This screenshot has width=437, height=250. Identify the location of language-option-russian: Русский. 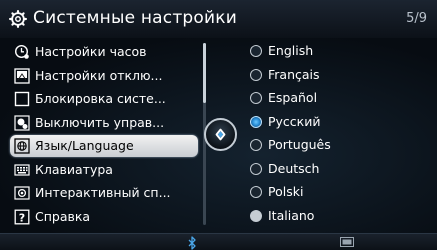
(338, 122).